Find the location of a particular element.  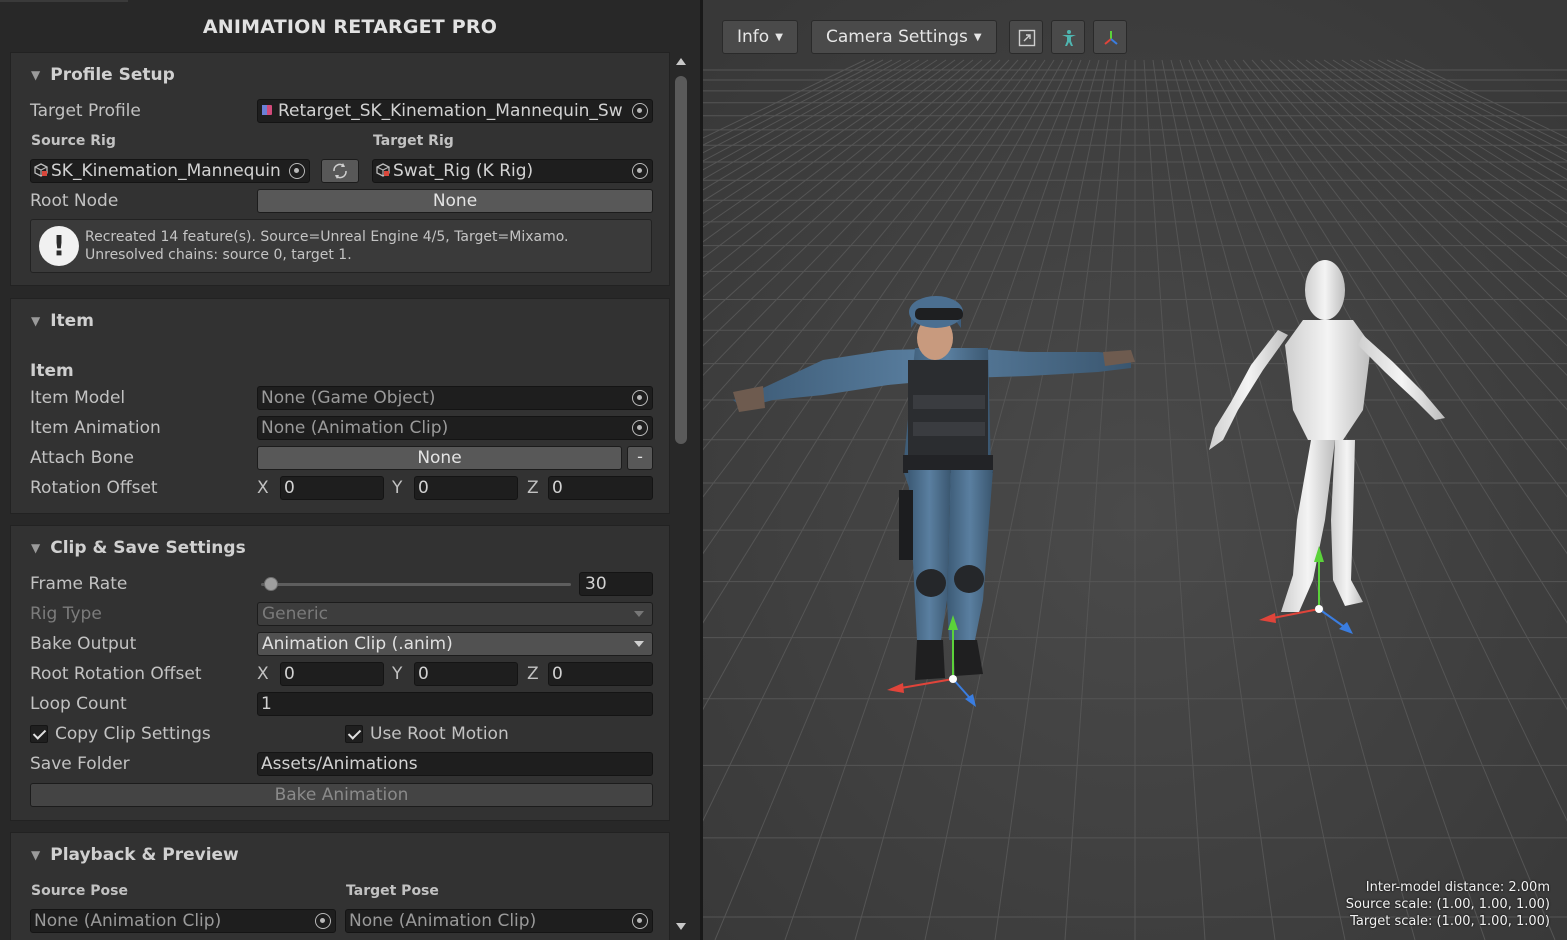

maximize-button is located at coordinates (1026, 37).